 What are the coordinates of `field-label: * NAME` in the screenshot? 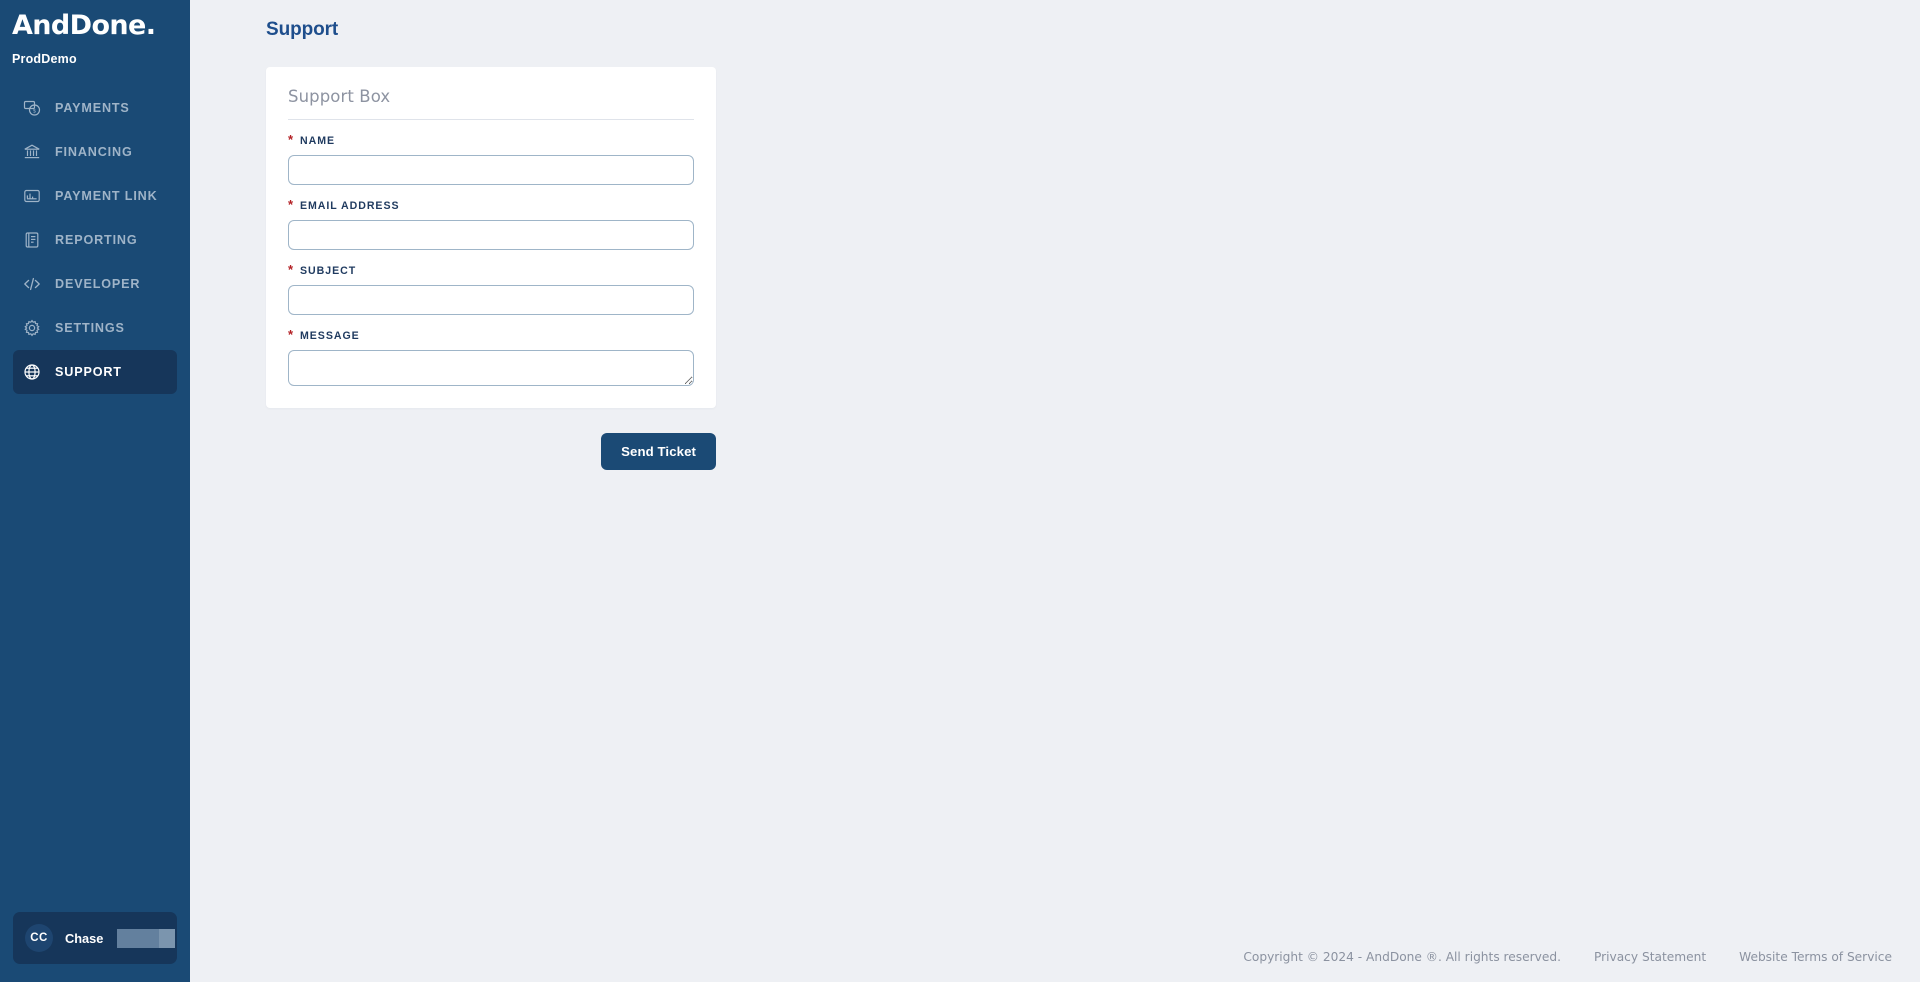 It's located at (491, 140).